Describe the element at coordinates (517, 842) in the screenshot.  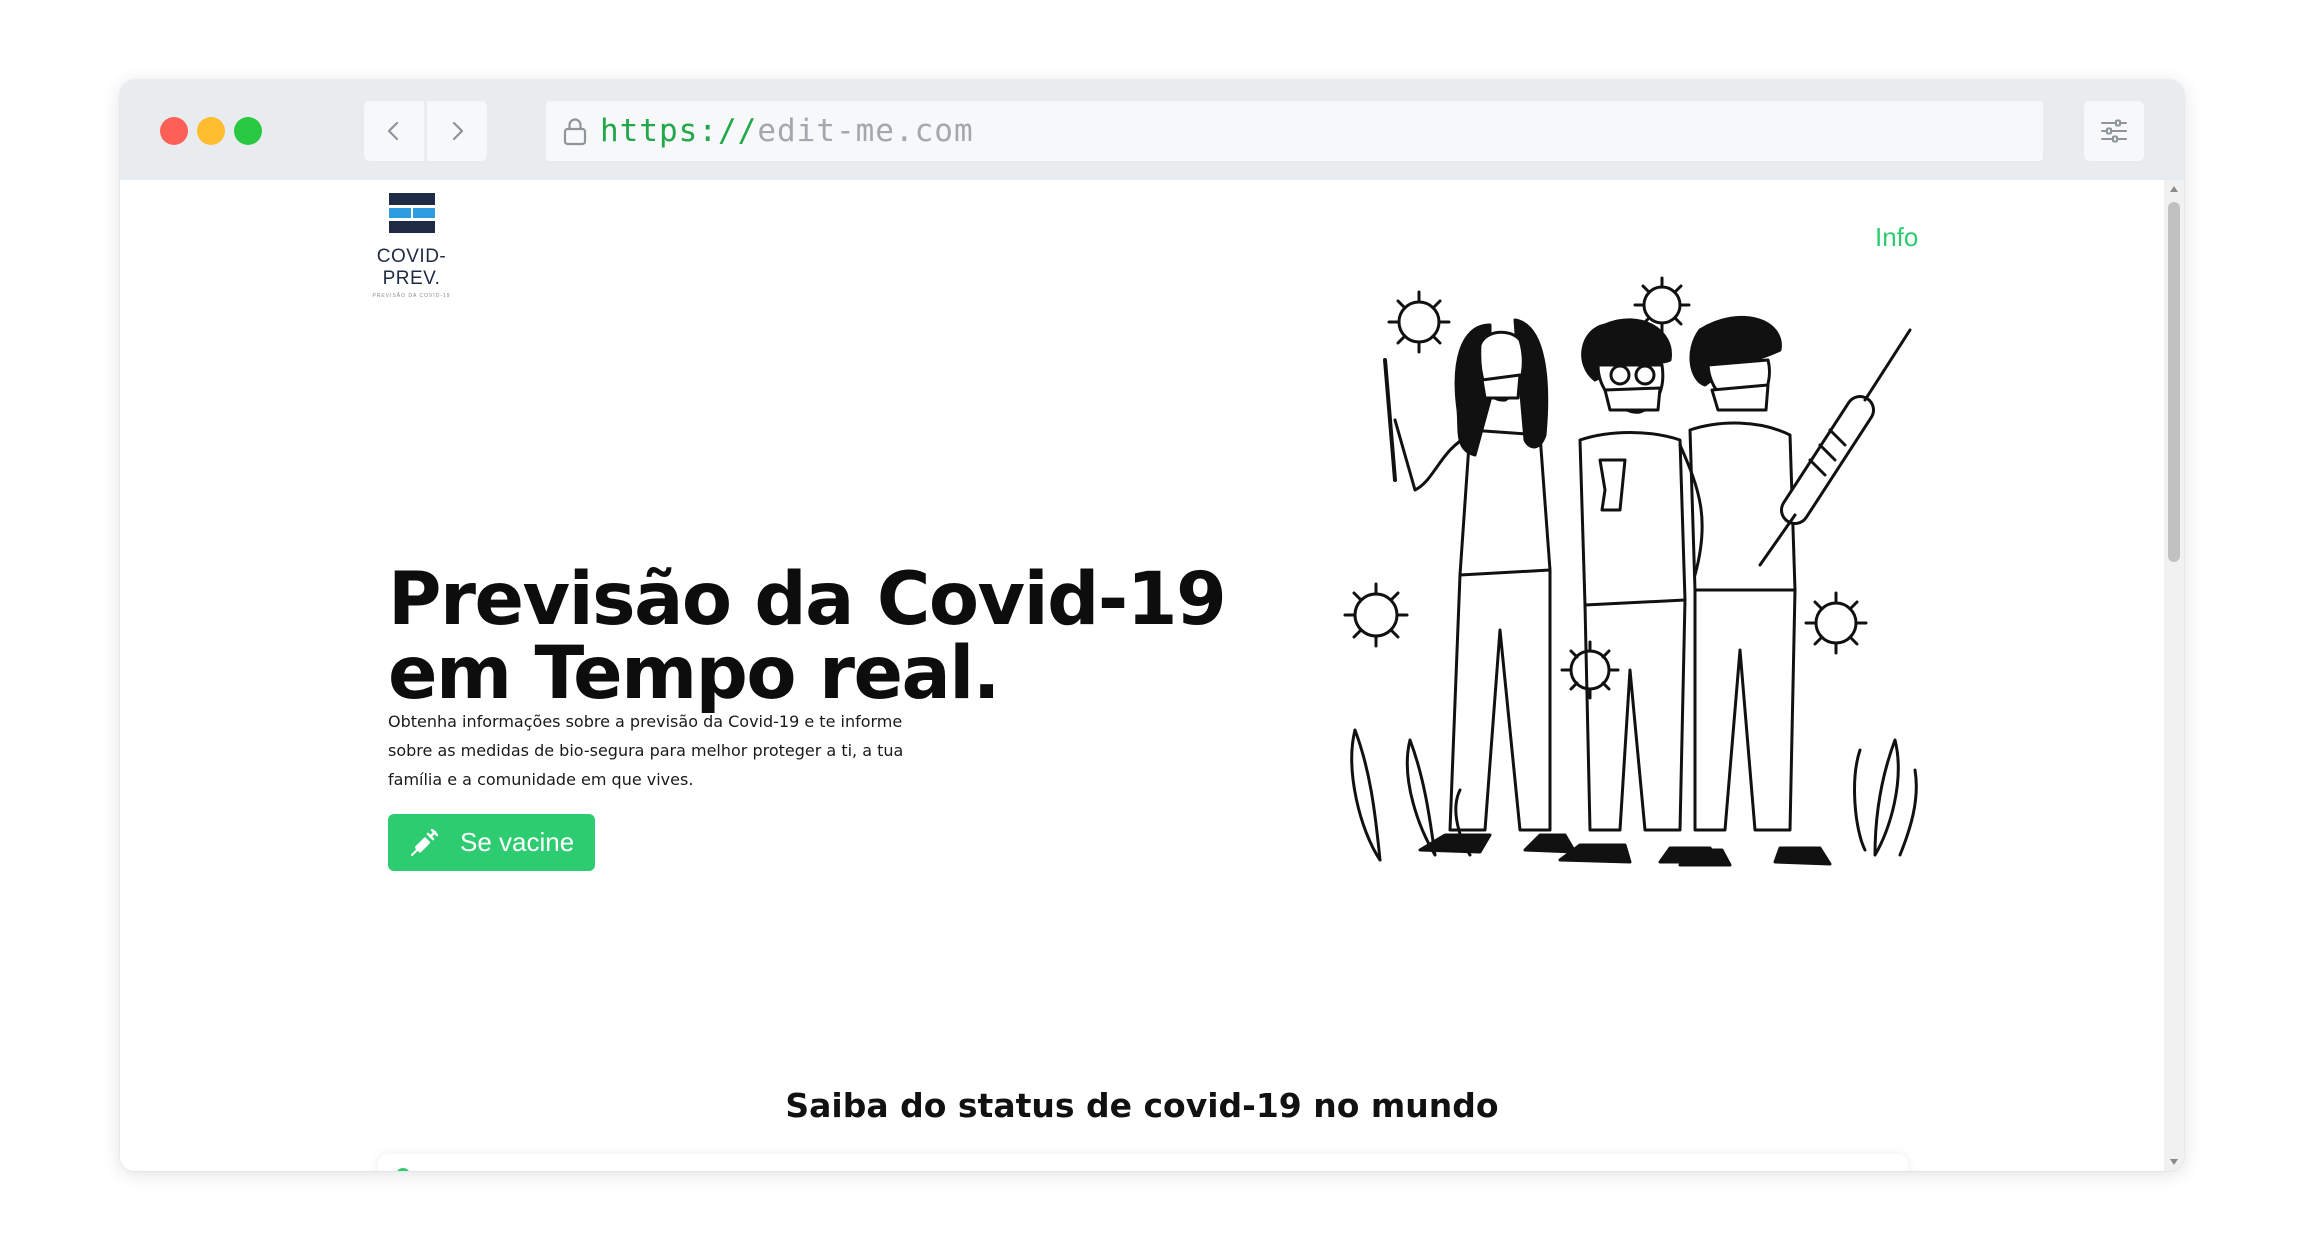
I see `vaccinate-button-label: Se vacine` at that location.